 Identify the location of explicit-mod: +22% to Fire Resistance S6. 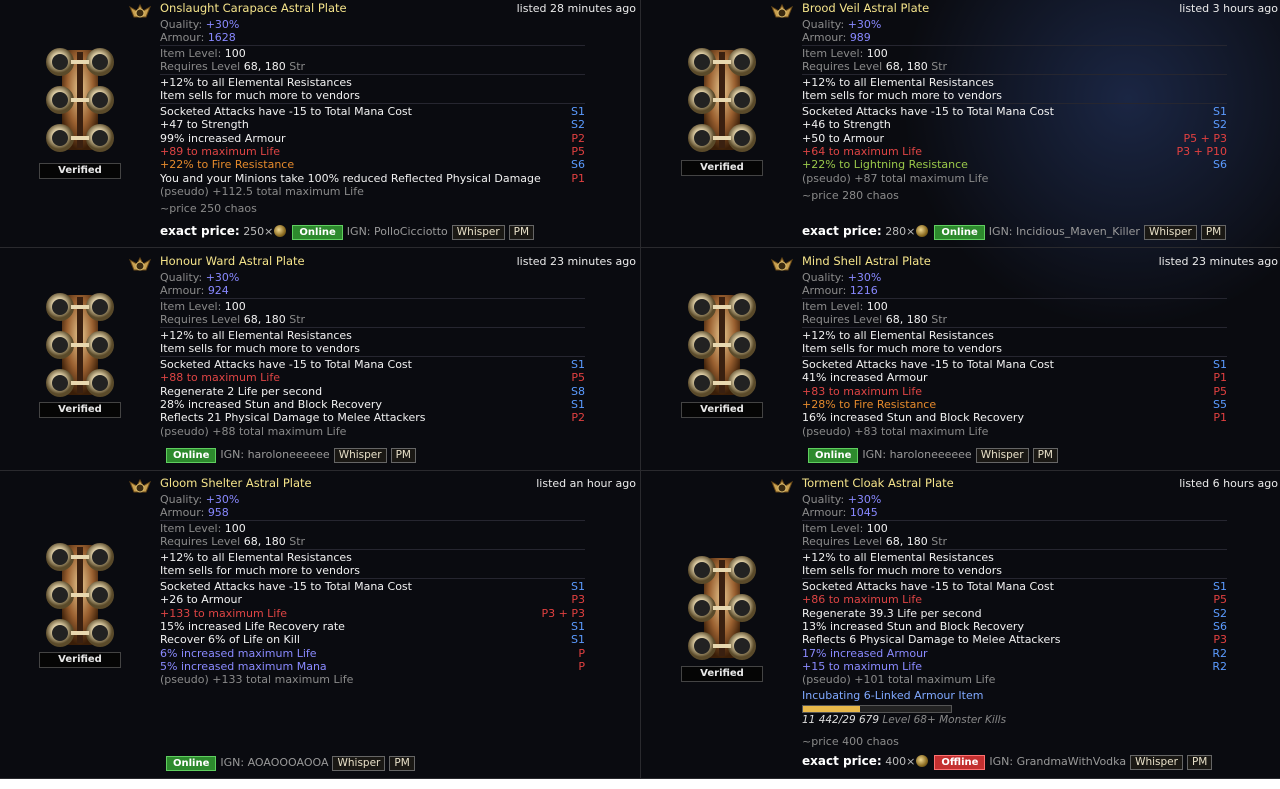
(372, 164).